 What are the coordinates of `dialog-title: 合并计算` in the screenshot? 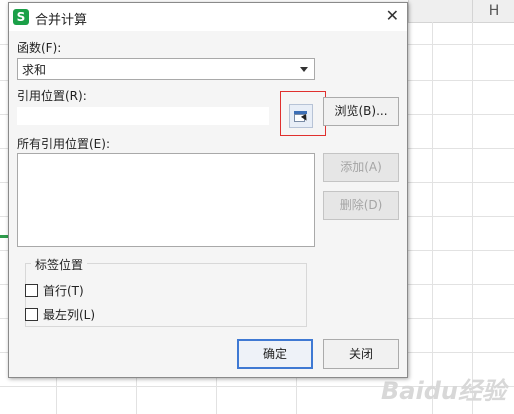 It's located at (61, 20).